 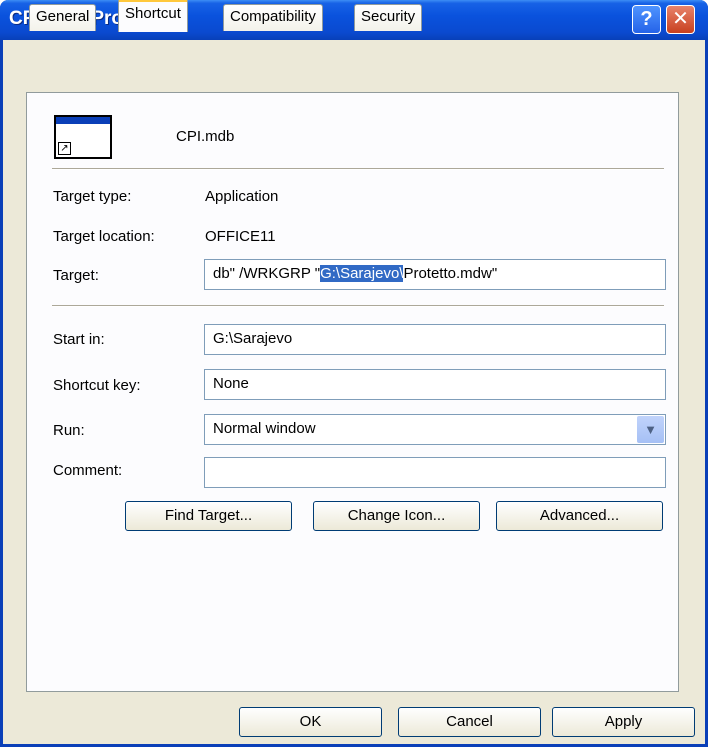 I want to click on target-text-end: Protetto.mdw", so click(x=450, y=273).